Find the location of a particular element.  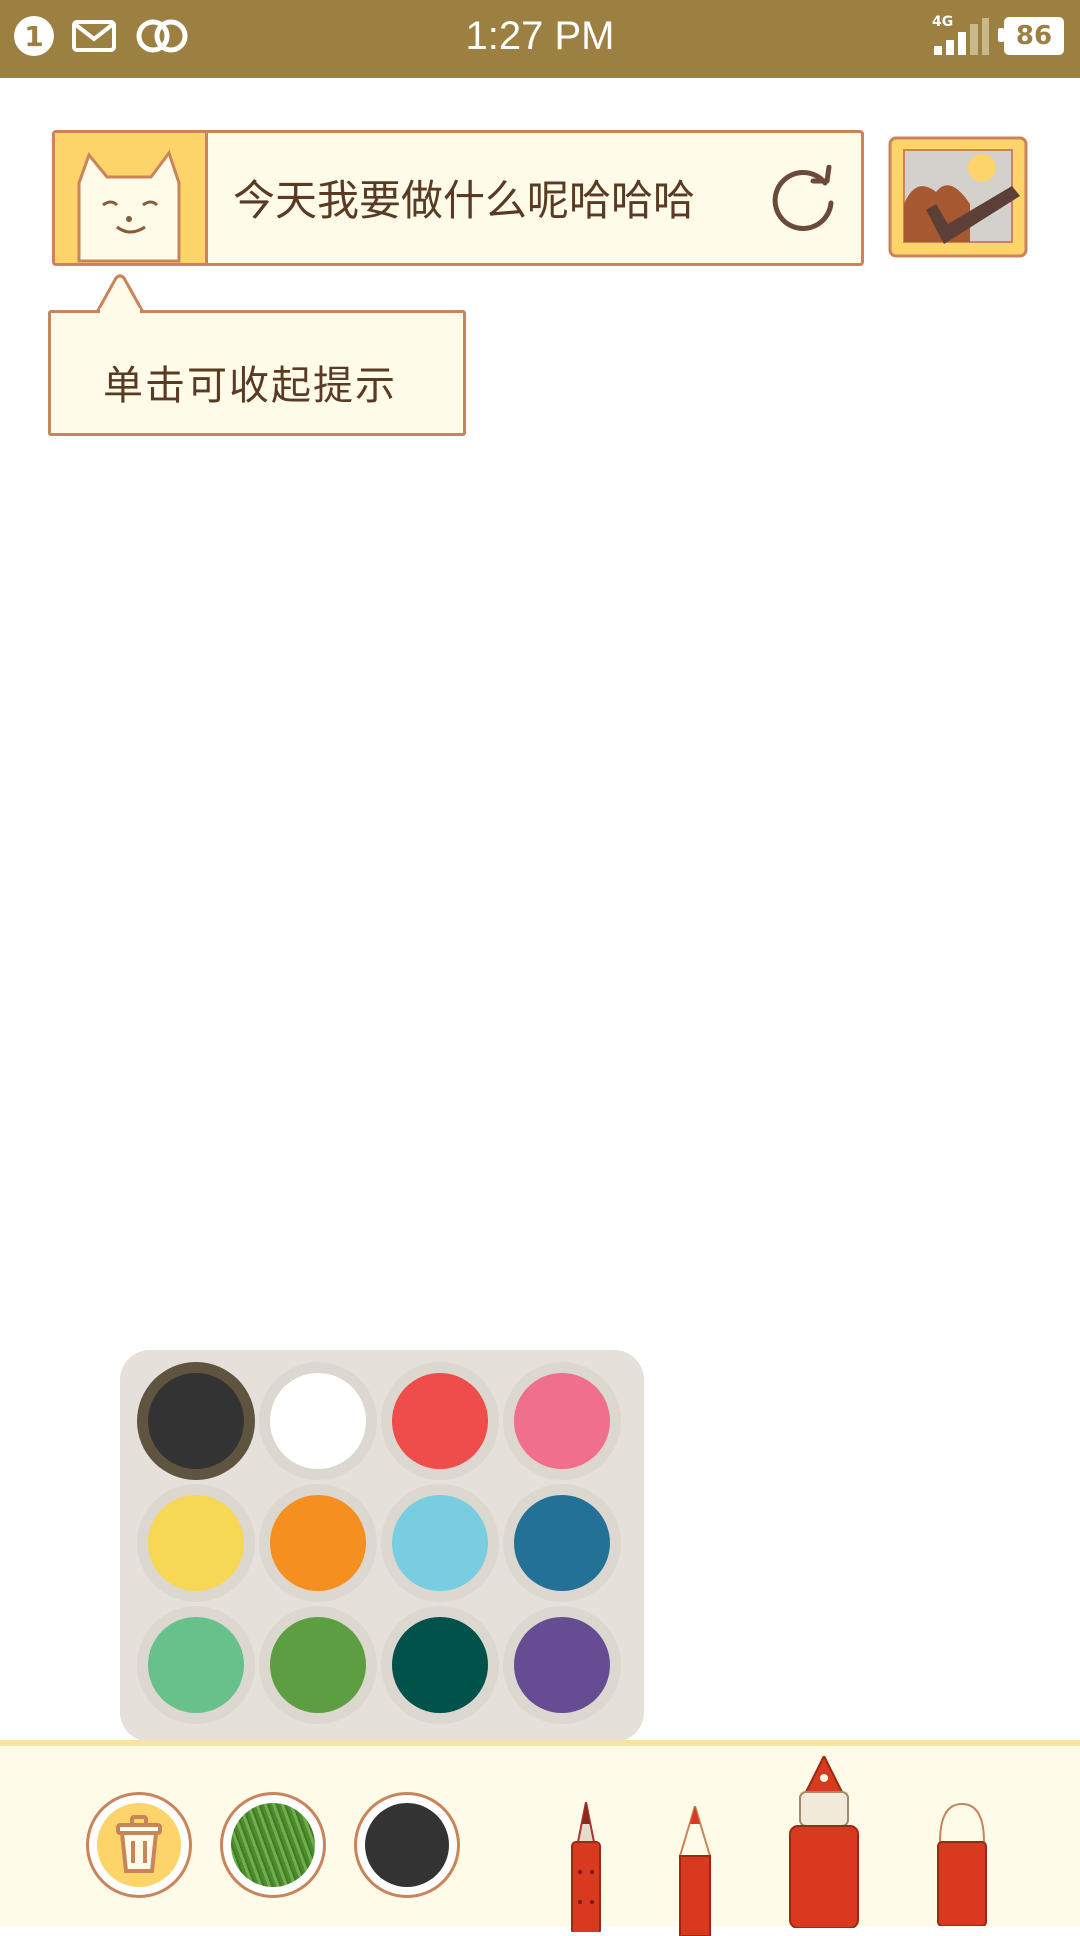

current-color-swatch is located at coordinates (407, 1845).